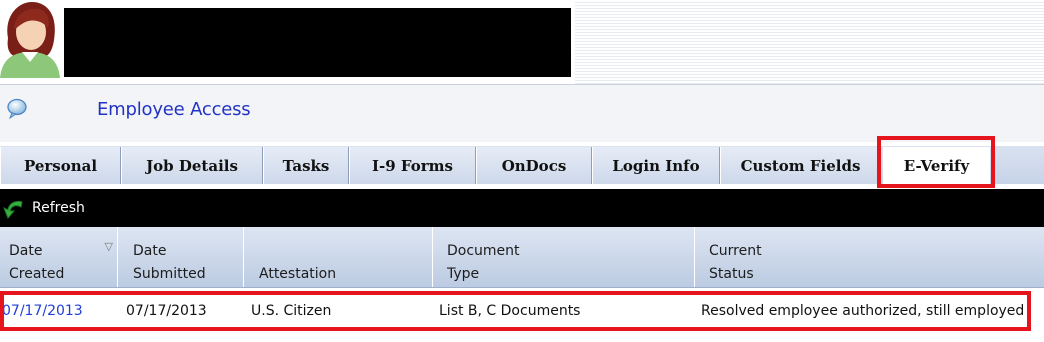 Image resolution: width=1044 pixels, height=342 pixels. Describe the element at coordinates (184, 257) in the screenshot. I see `column-header-date-submitted: Date Submitted` at that location.